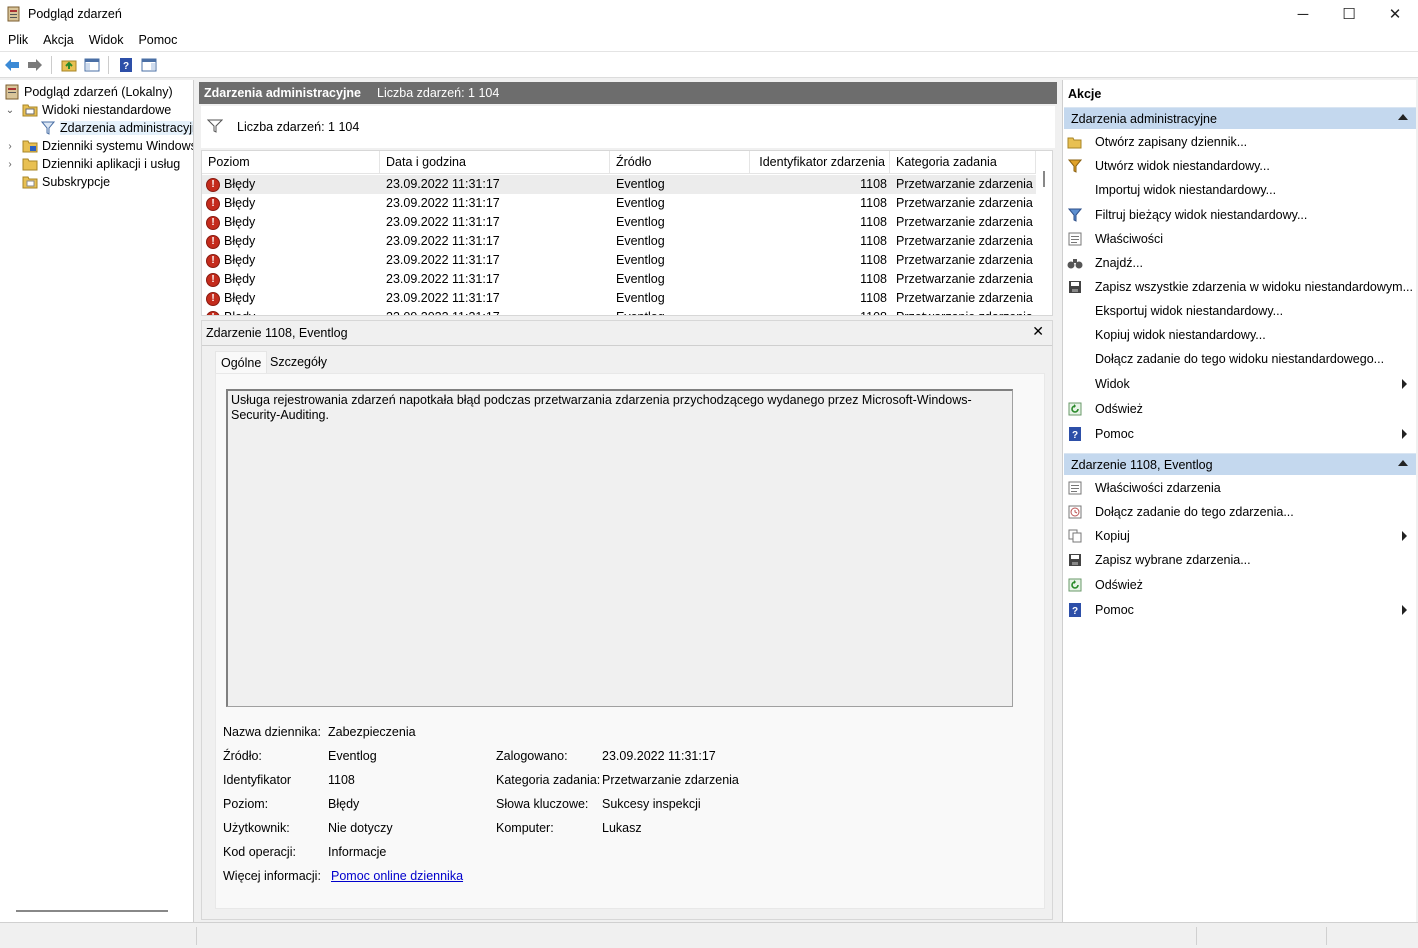 This screenshot has width=1418, height=948. Describe the element at coordinates (69, 65) in the screenshot. I see `up-folder-icon` at that location.